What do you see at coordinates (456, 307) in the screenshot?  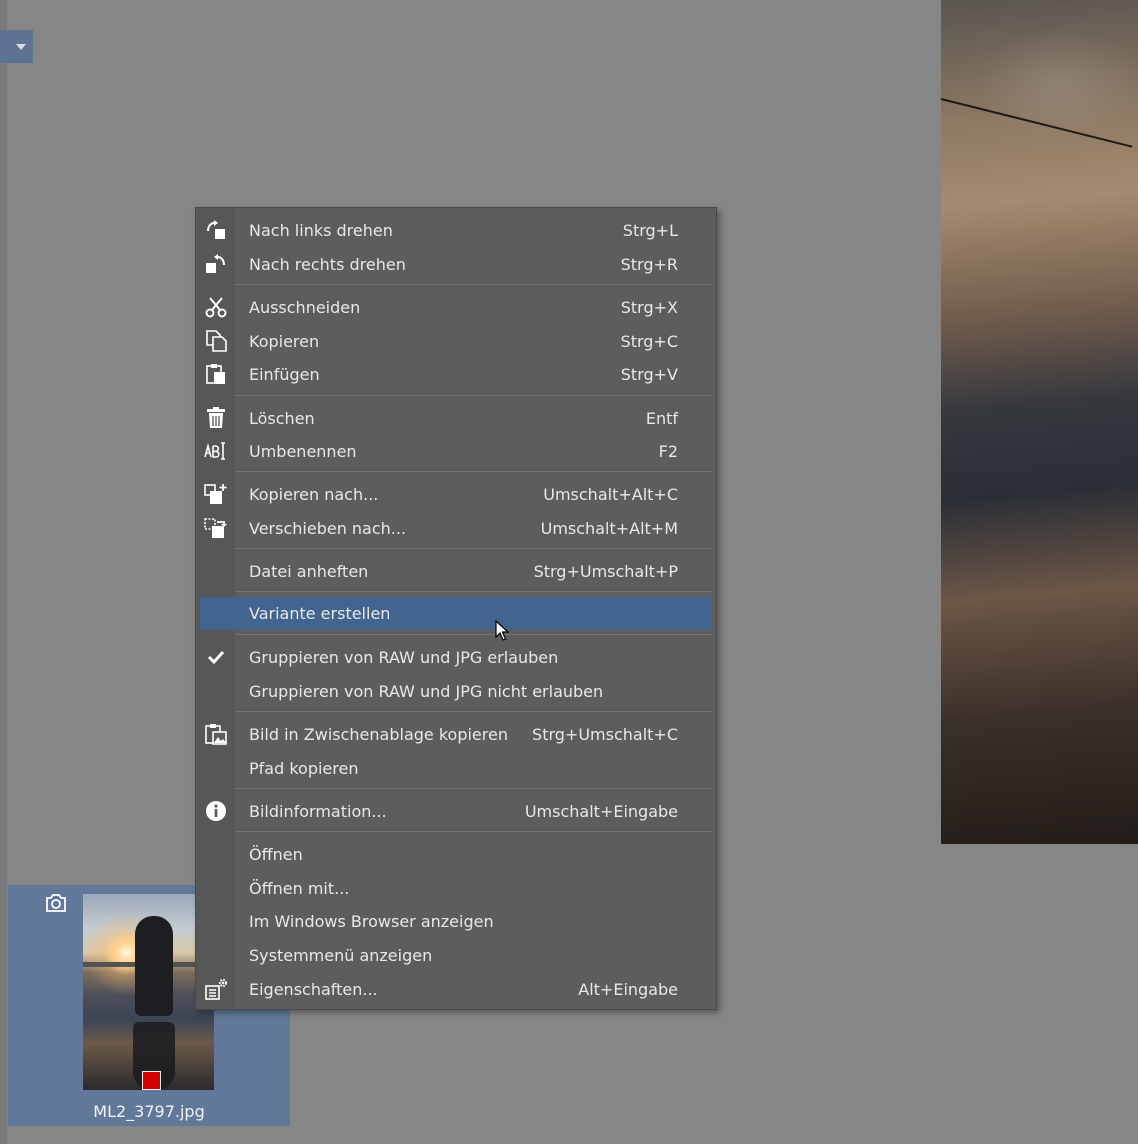 I see `menu-item-cut: Ausschneiden Strg+X` at bounding box center [456, 307].